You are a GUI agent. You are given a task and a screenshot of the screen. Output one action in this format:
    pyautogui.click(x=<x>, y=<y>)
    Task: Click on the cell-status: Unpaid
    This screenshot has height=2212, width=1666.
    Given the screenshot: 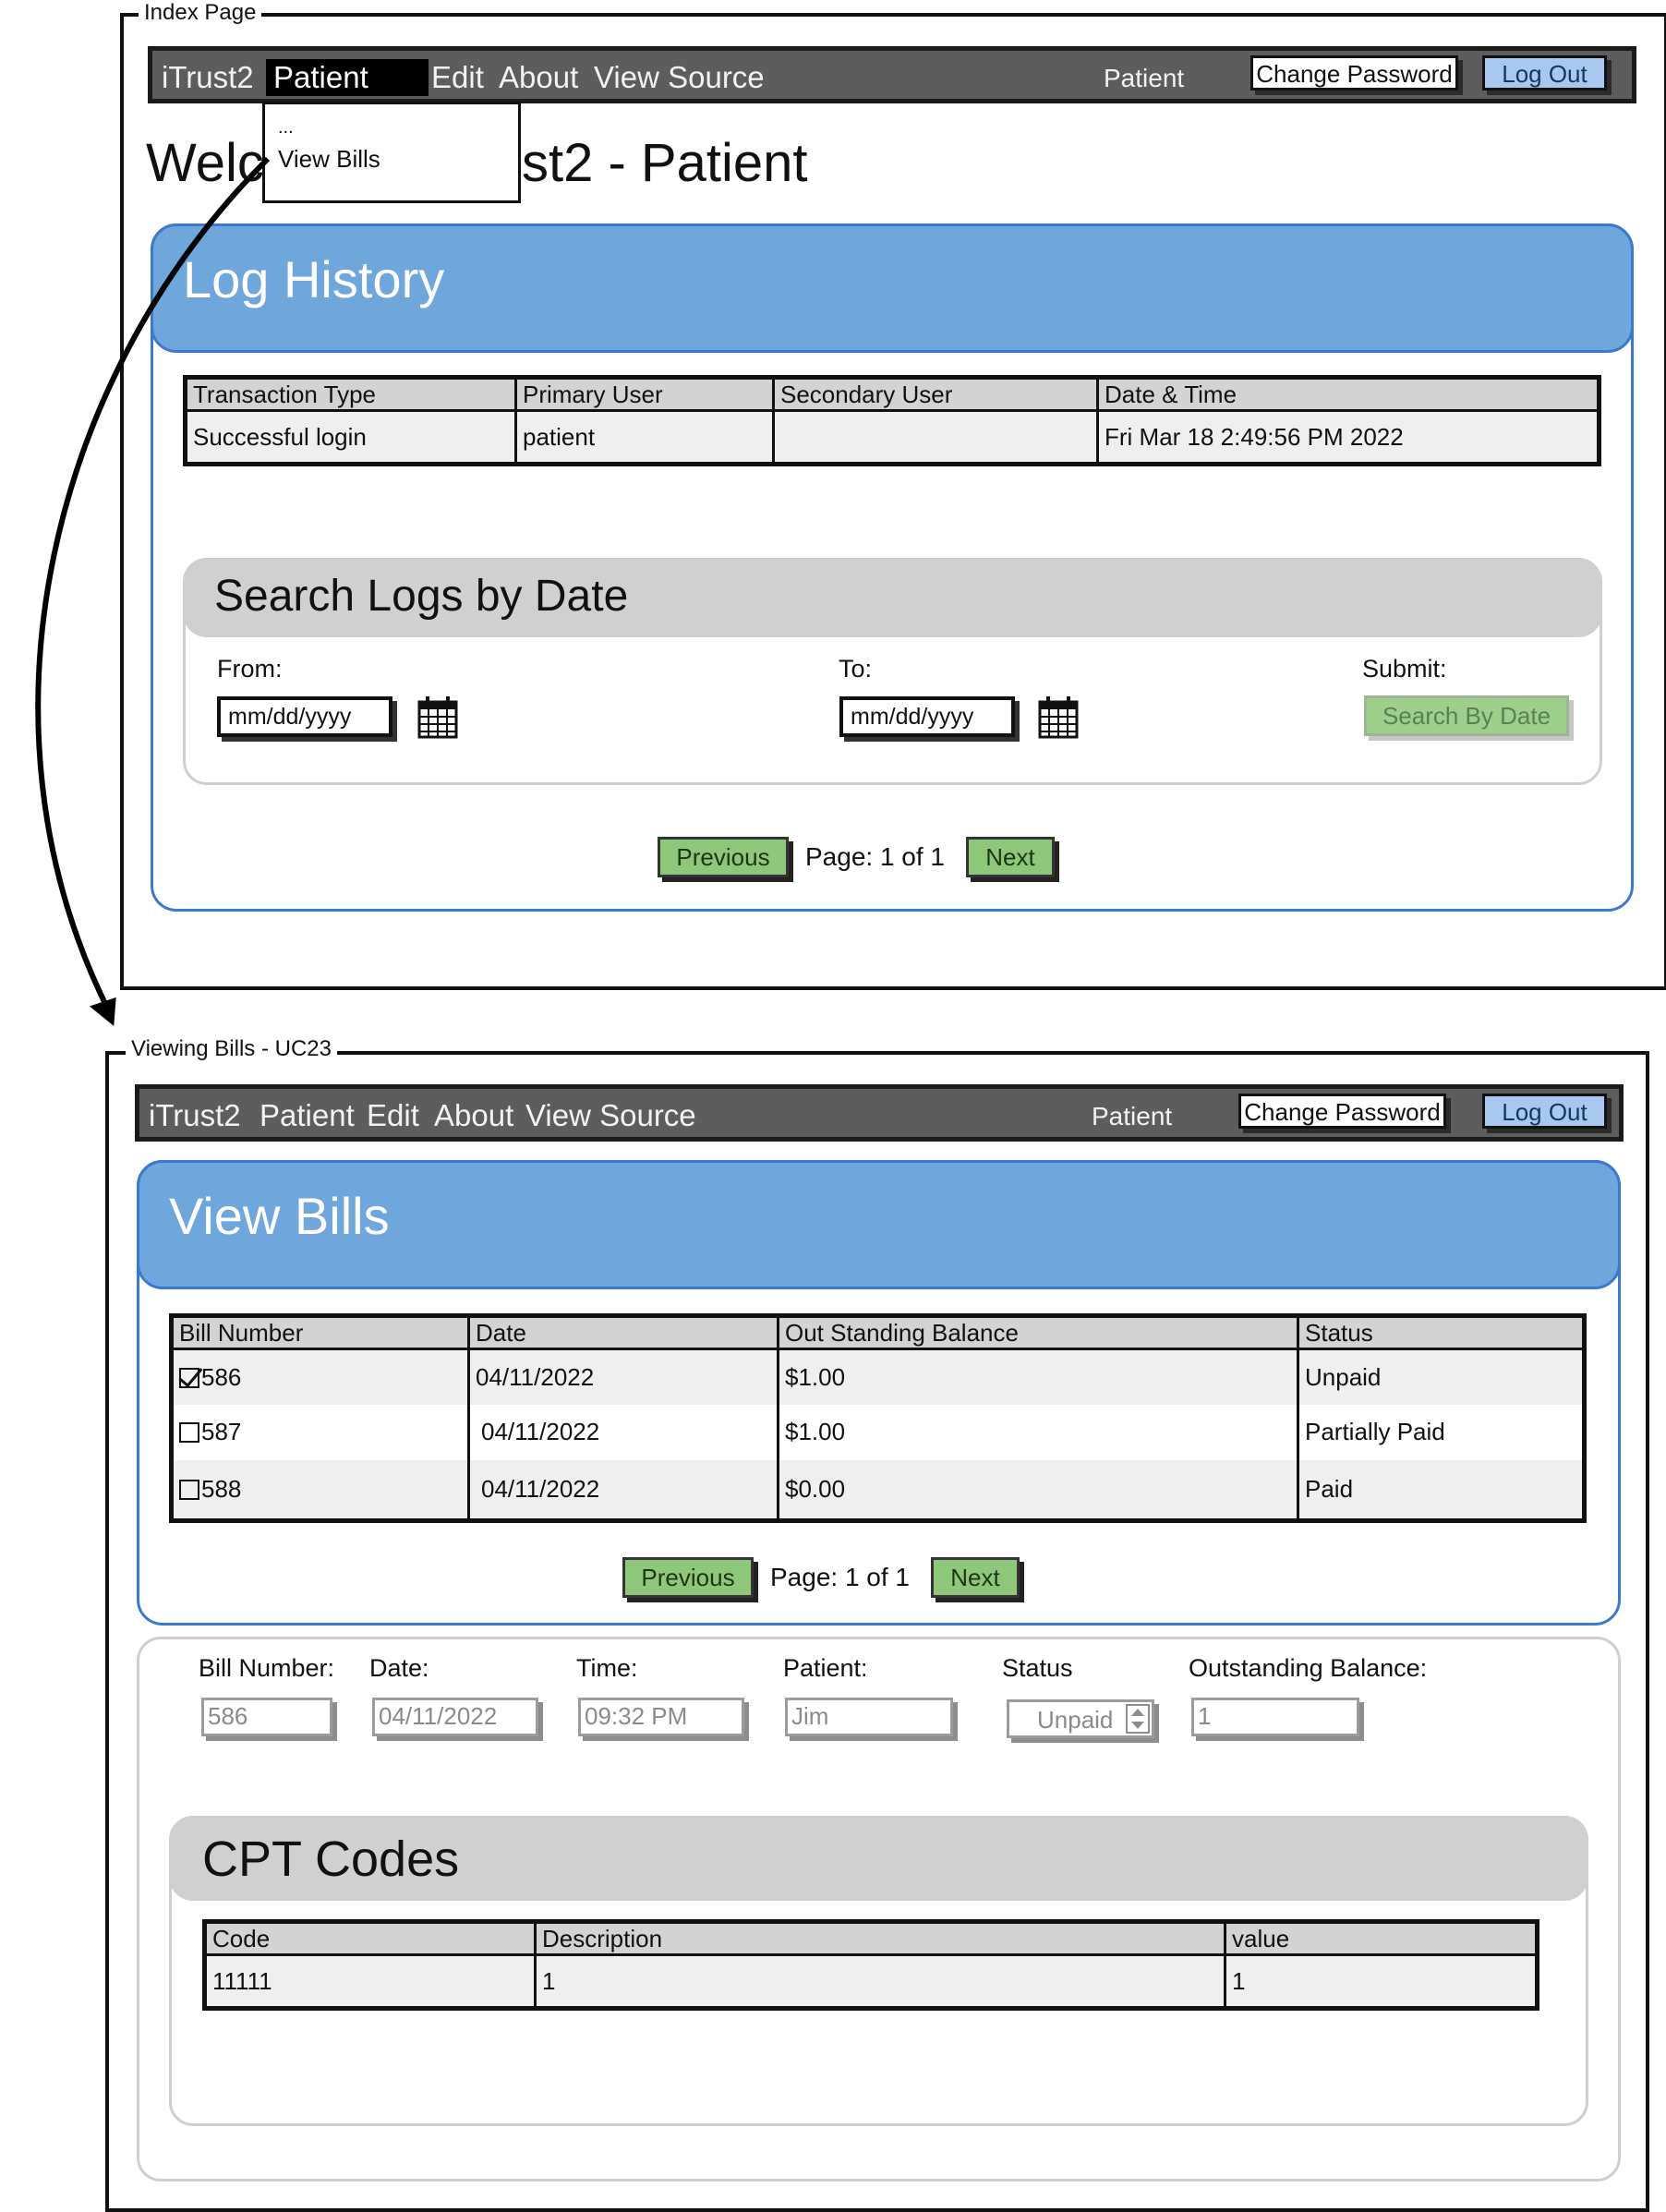 What is the action you would take?
    pyautogui.click(x=1441, y=1376)
    